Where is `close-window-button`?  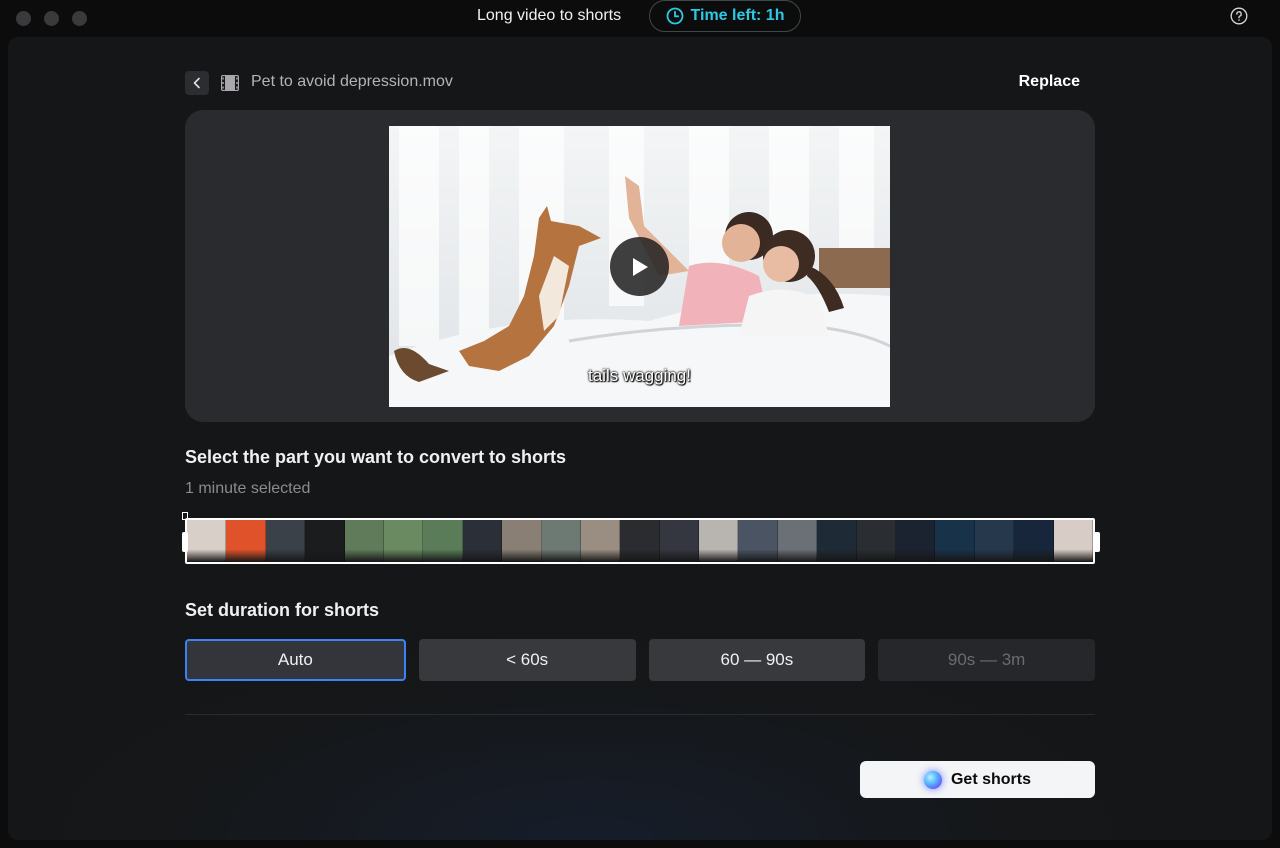
close-window-button is located at coordinates (23, 18).